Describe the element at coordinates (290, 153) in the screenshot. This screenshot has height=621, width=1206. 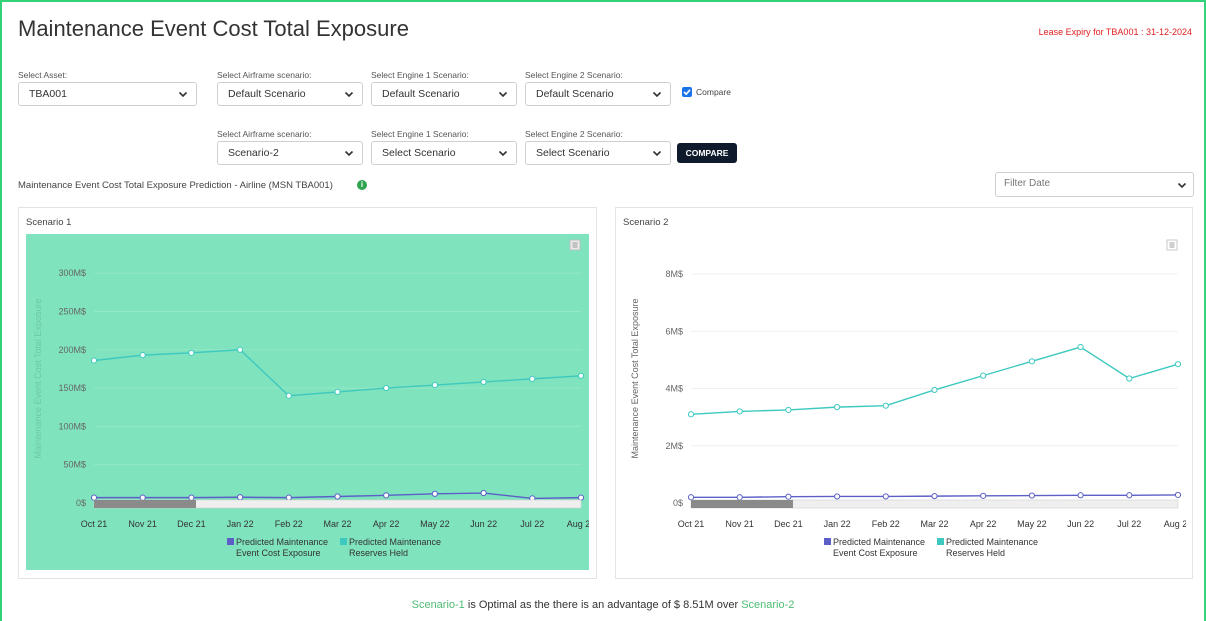
I see `airframe2-select: Scenario-2` at that location.